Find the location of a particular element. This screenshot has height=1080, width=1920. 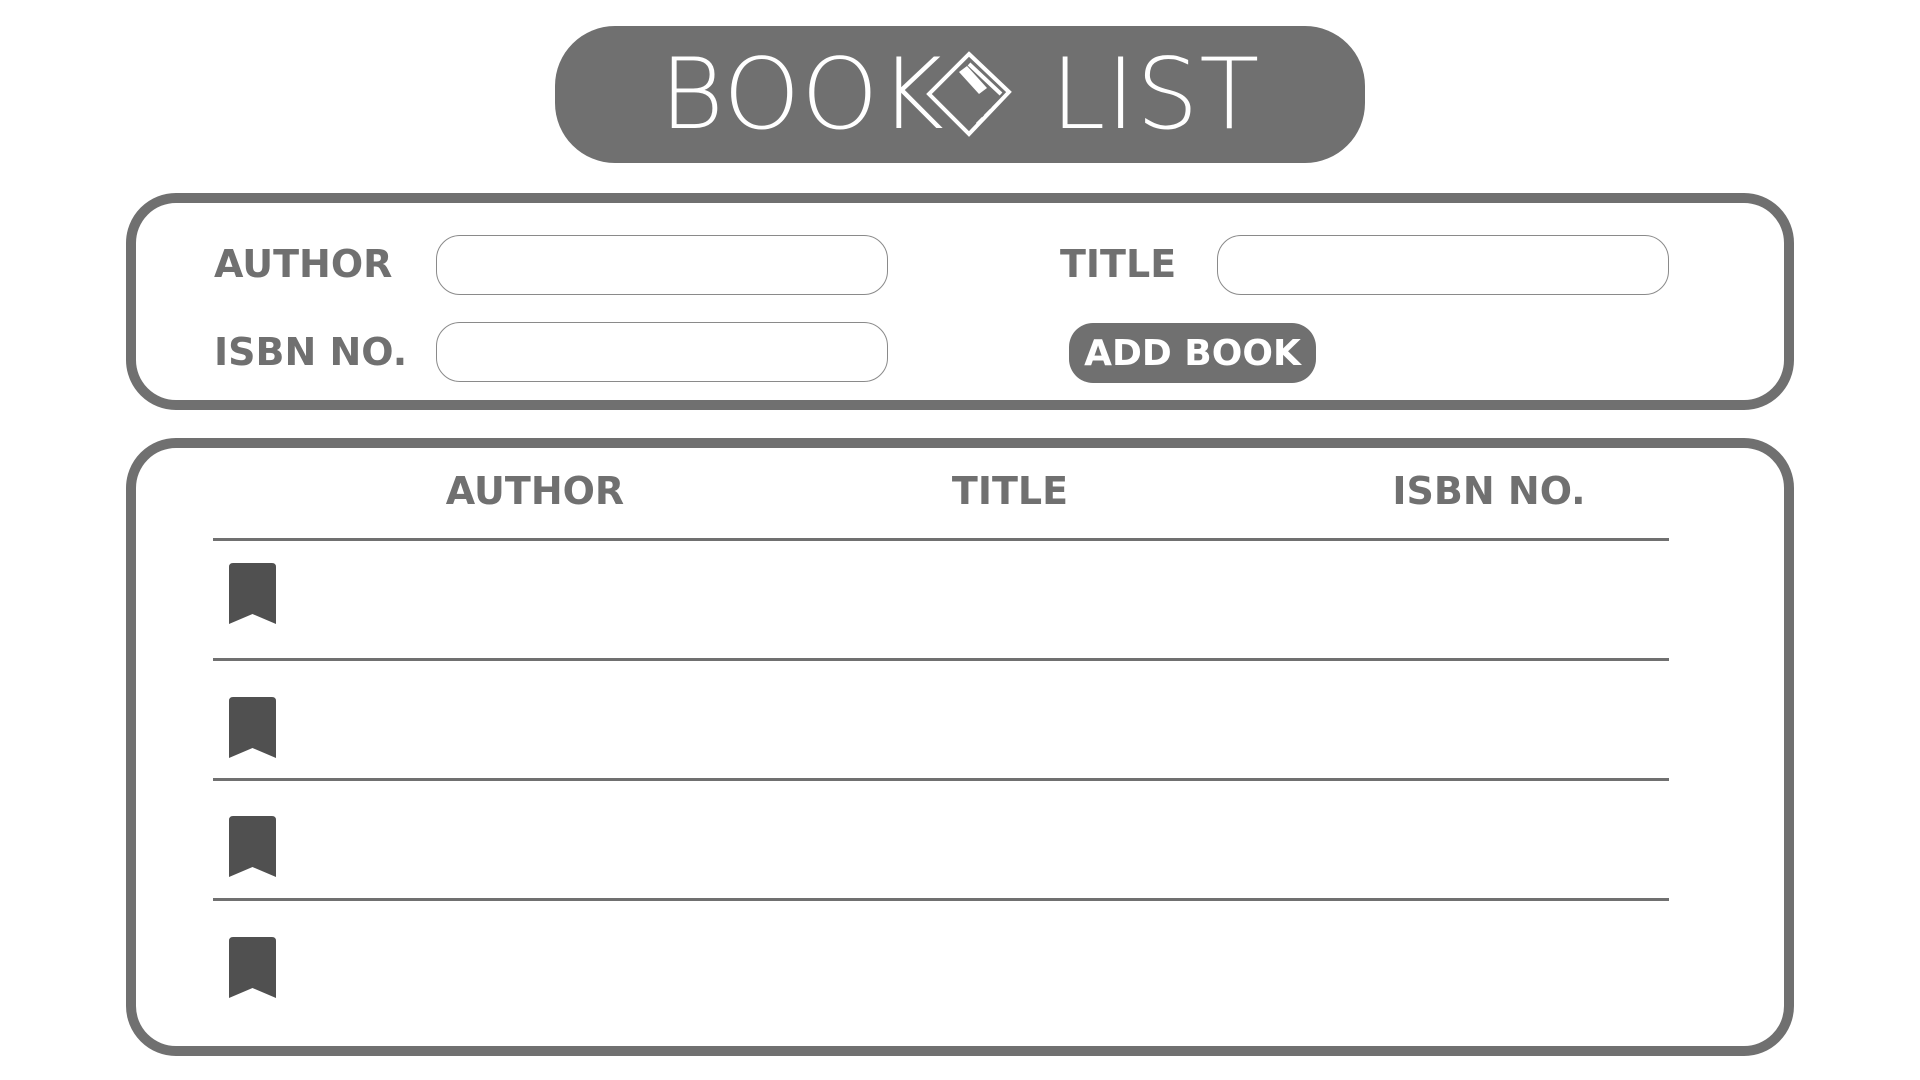

isbn-label: ISBN NO. is located at coordinates (311, 352).